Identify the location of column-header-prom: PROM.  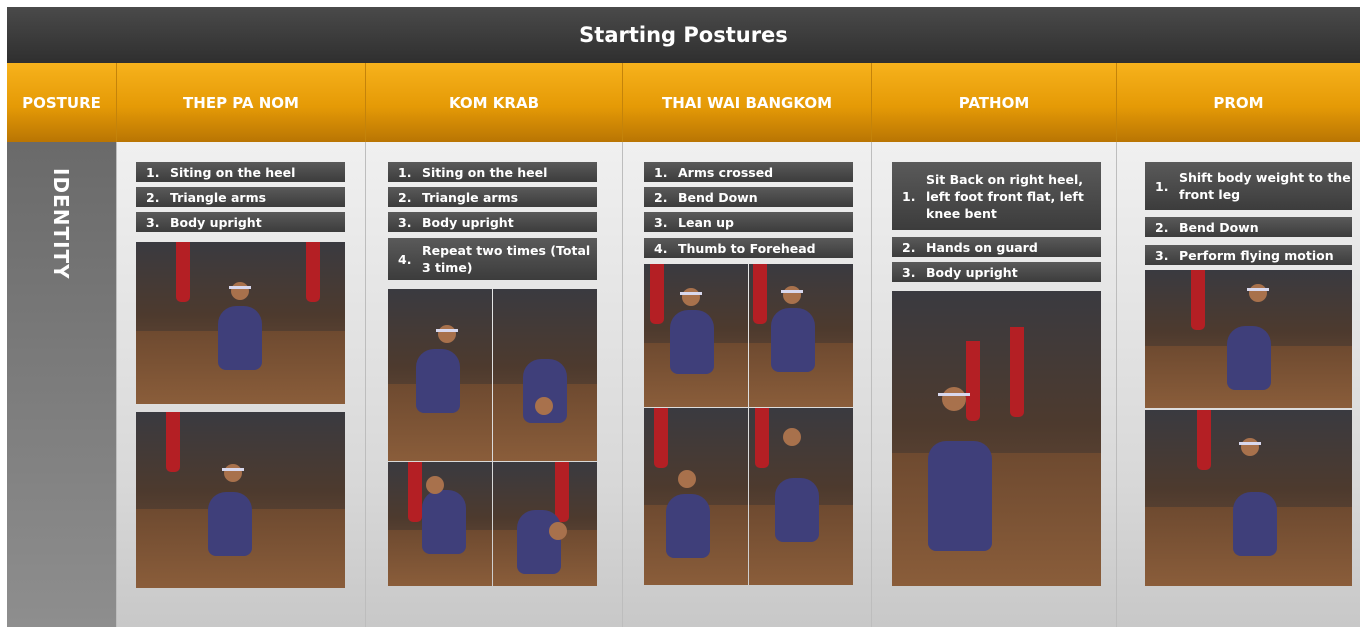
(1238, 102).